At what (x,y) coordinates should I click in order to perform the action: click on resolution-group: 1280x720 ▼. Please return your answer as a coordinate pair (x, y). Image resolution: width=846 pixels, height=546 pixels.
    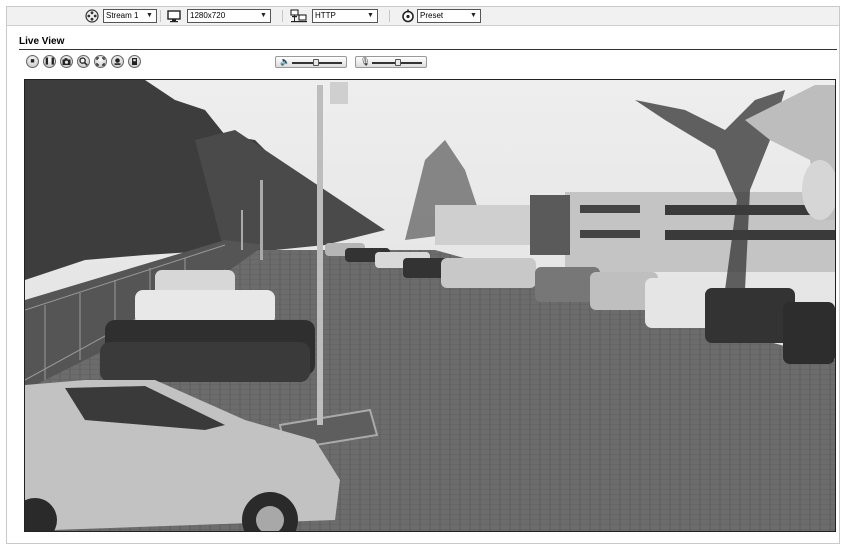
    Looking at the image, I should click on (219, 16).